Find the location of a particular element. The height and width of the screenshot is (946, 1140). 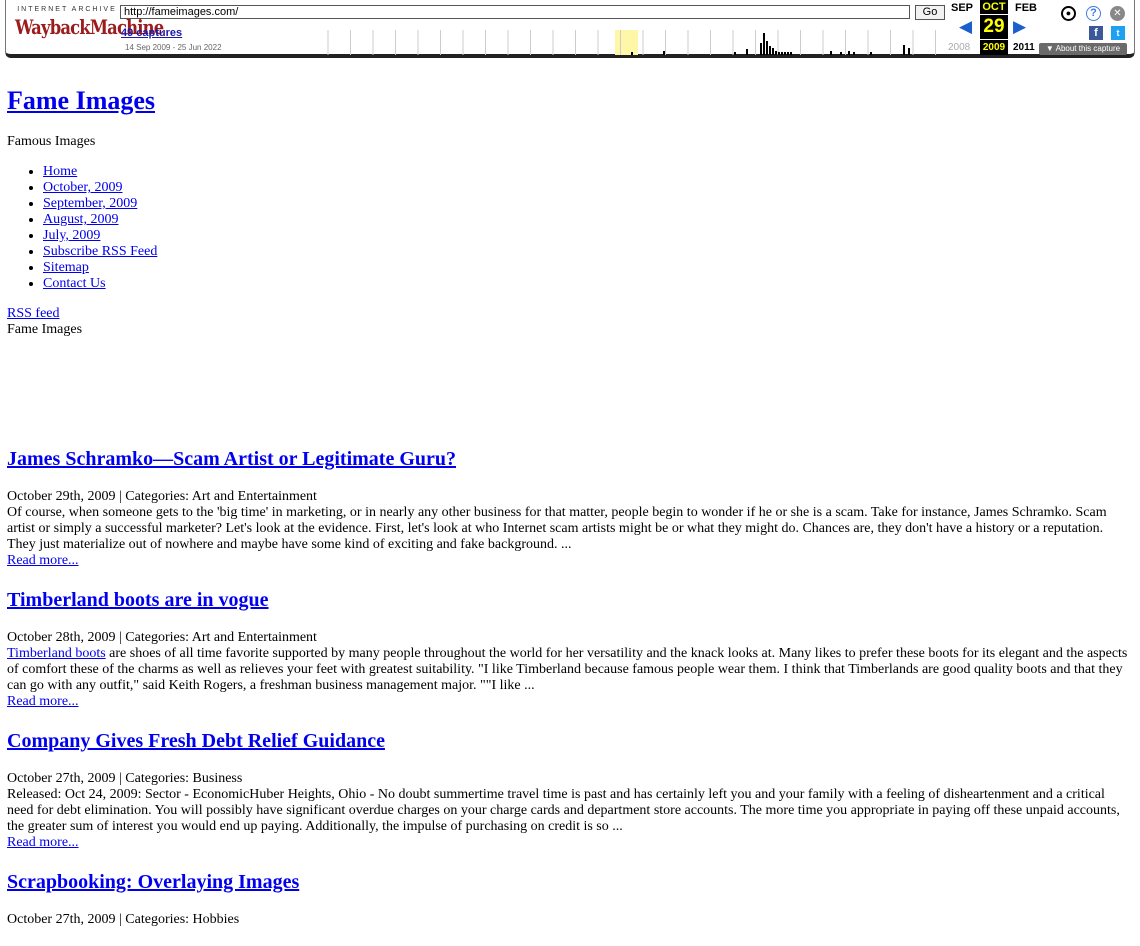

rss-feed-row: RSS feed is located at coordinates (569, 314).